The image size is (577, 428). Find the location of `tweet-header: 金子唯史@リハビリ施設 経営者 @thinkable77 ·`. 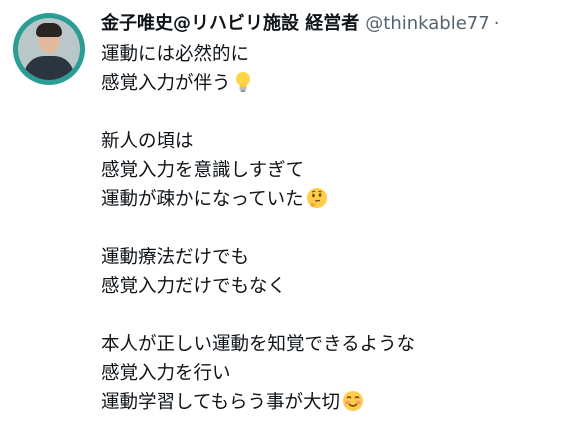

tweet-header: 金子唯史@リハビリ施設 経営者 @thinkable77 · is located at coordinates (300, 24).